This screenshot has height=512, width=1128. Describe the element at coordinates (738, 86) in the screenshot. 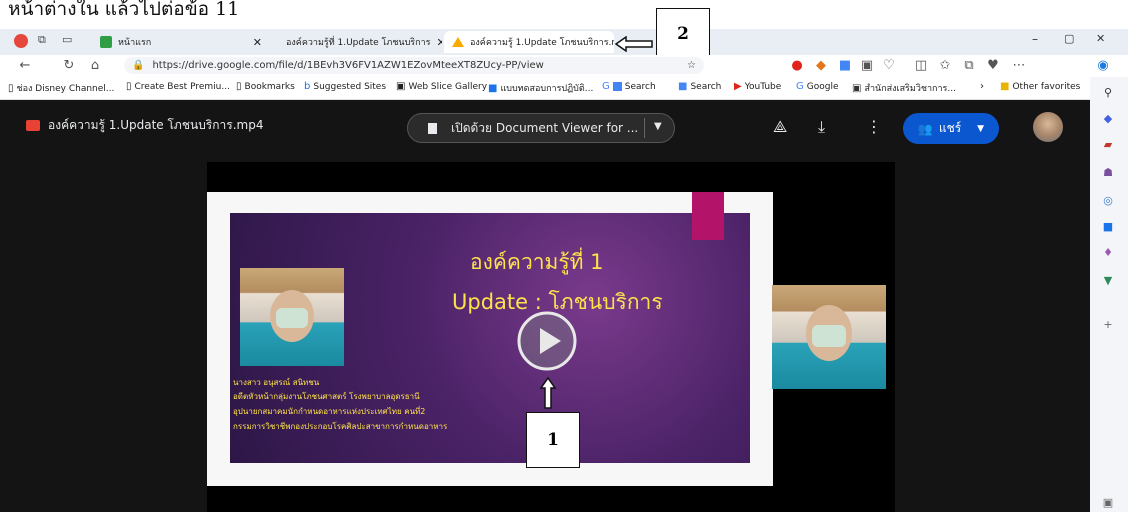

I see `youtube-icon: ▶` at that location.